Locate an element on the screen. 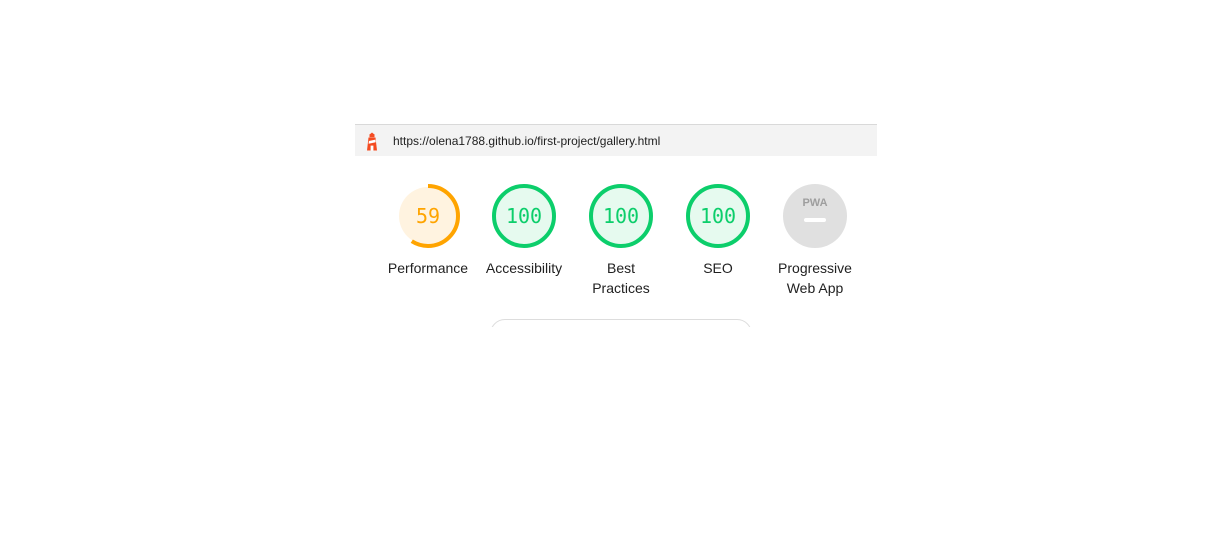  gauge-best-practices-label: Best Practices is located at coordinates (621, 278).